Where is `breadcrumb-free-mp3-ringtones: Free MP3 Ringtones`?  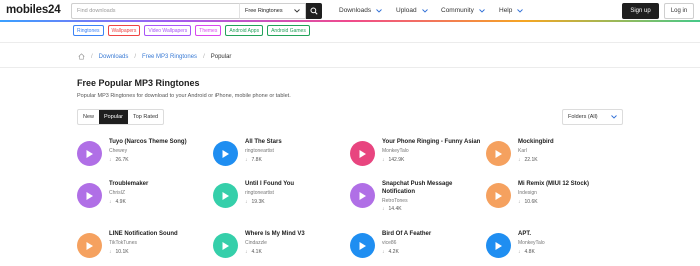 breadcrumb-free-mp3-ringtones: Free MP3 Ringtones is located at coordinates (169, 57).